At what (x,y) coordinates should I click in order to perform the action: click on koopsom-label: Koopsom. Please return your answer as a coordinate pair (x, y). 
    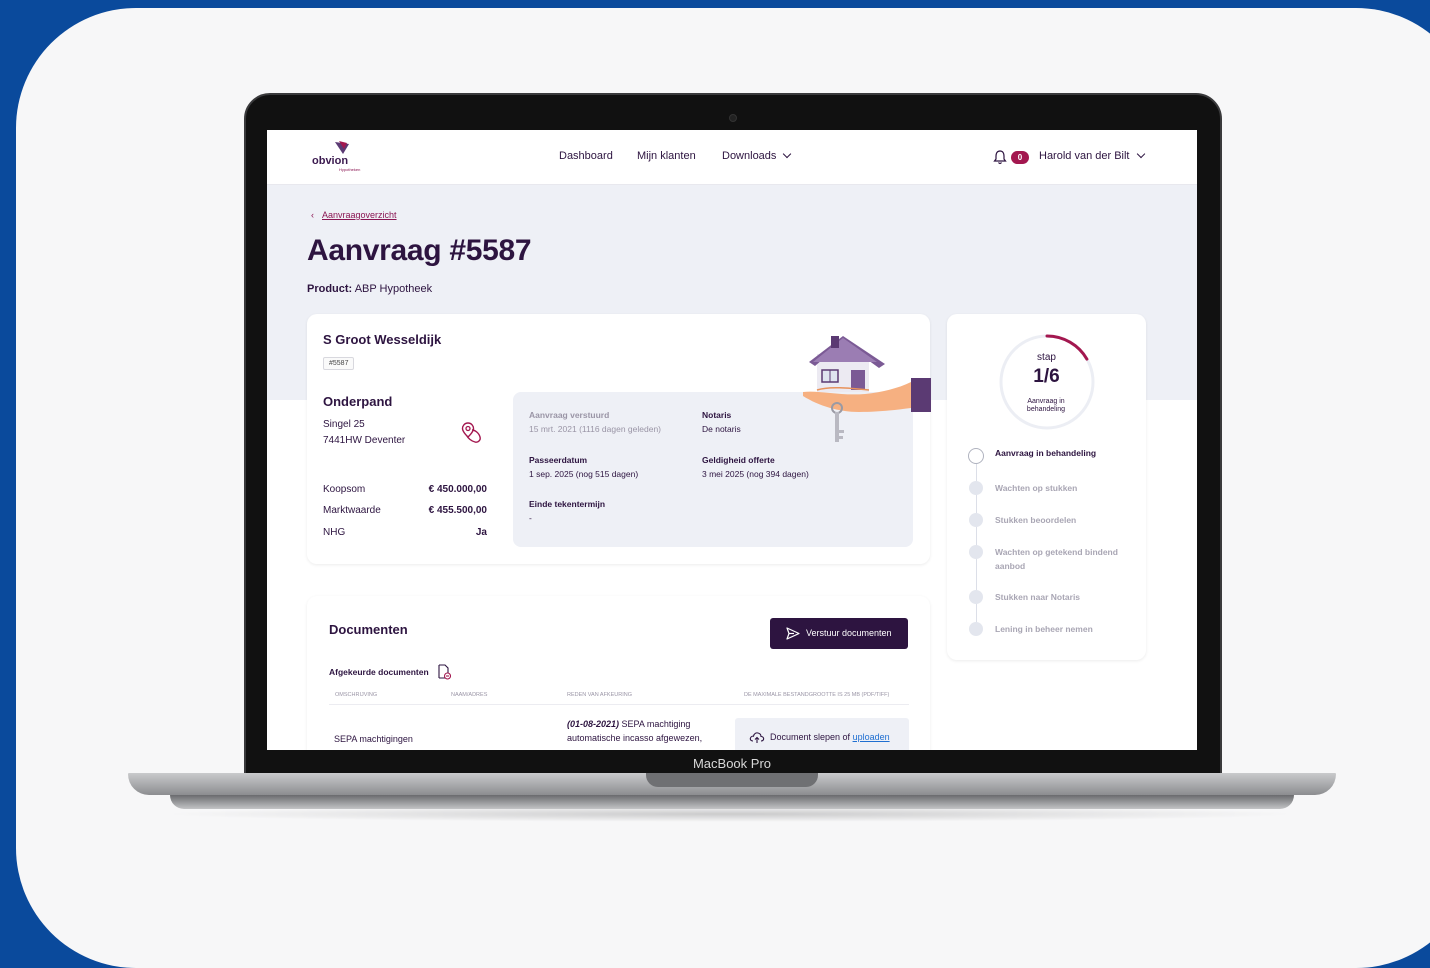
    Looking at the image, I should click on (344, 489).